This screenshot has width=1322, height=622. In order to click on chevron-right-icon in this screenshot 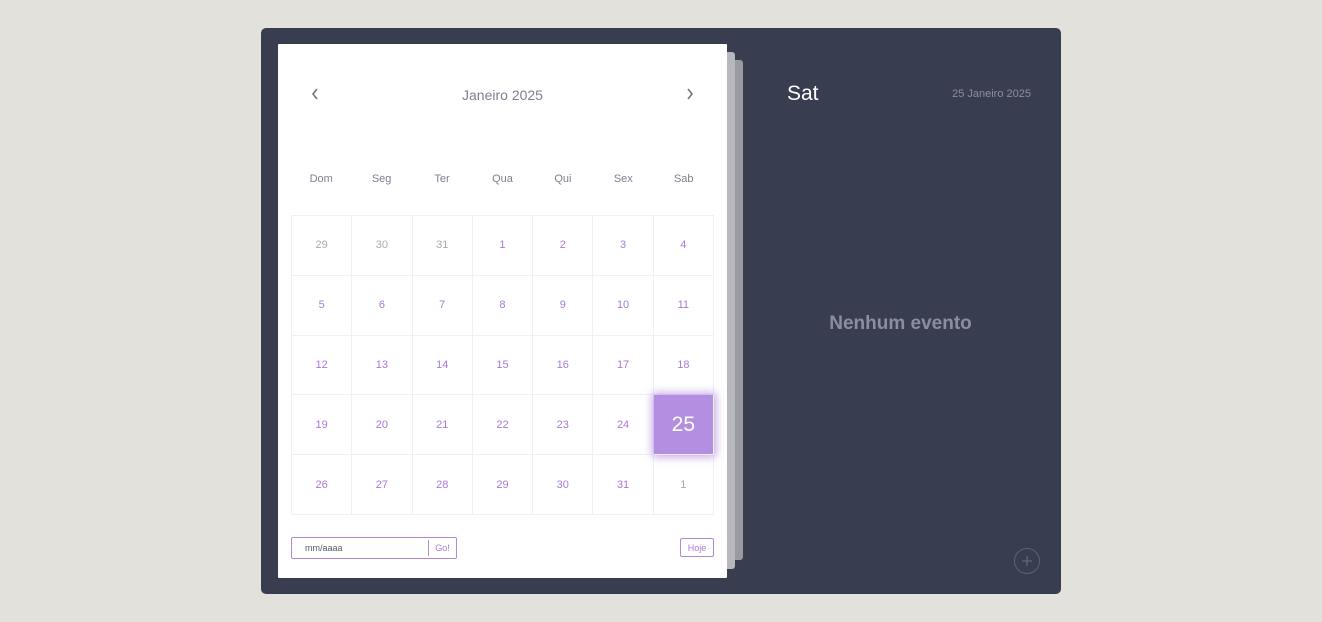, I will do `click(690, 94)`.